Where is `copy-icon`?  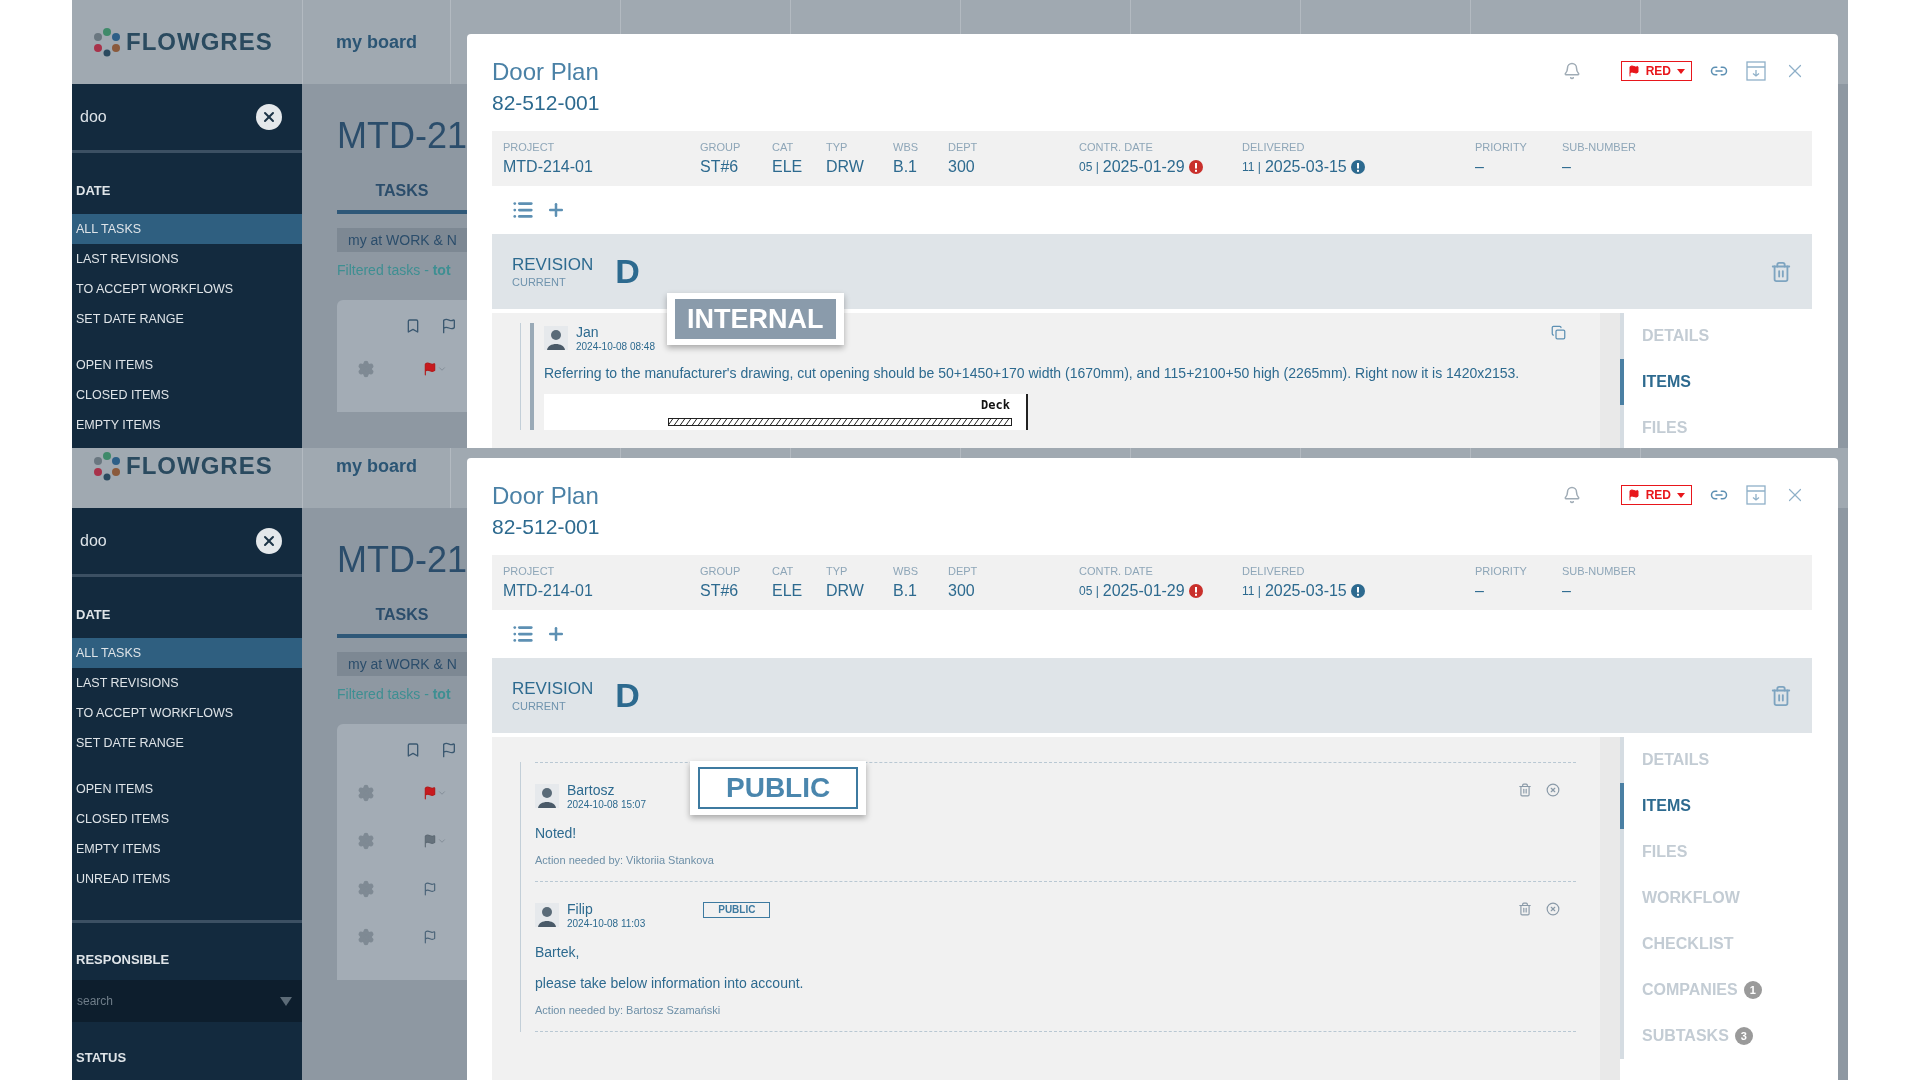 copy-icon is located at coordinates (1558, 332).